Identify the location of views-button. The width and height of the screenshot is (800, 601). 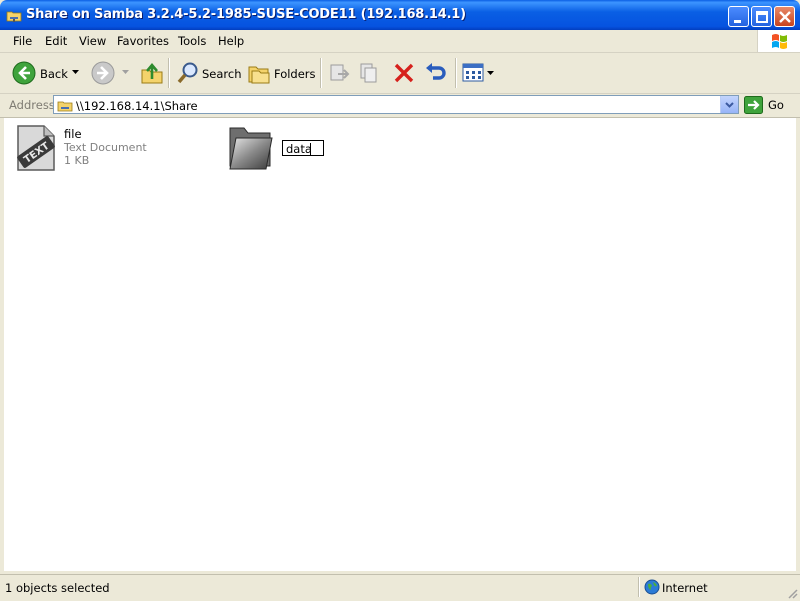
(479, 73).